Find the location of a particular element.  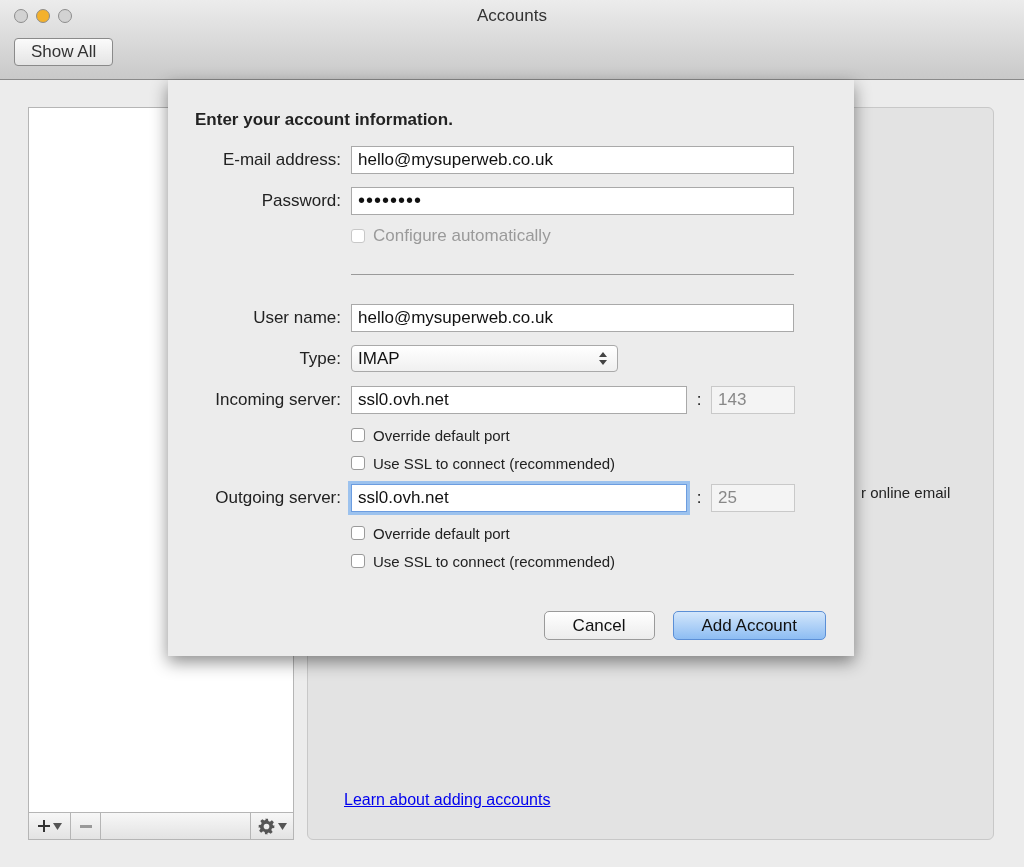

zoom-button is located at coordinates (65, 16).